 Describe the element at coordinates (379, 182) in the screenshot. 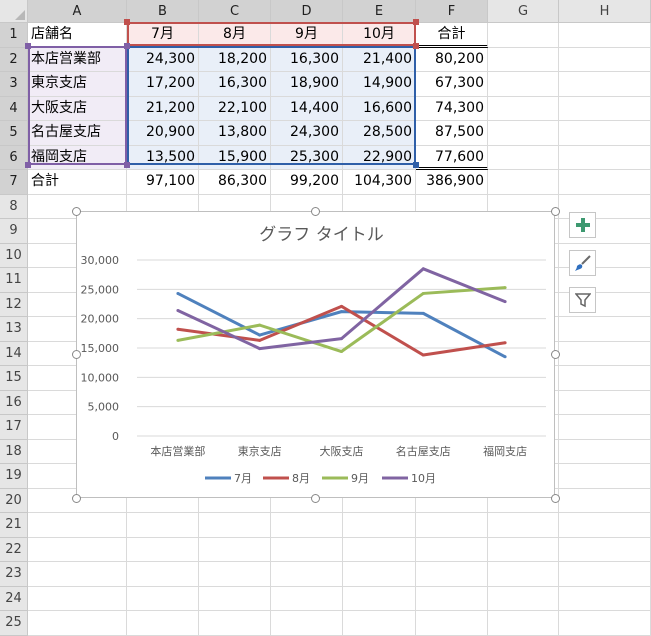

I see `cell: 104,300` at that location.